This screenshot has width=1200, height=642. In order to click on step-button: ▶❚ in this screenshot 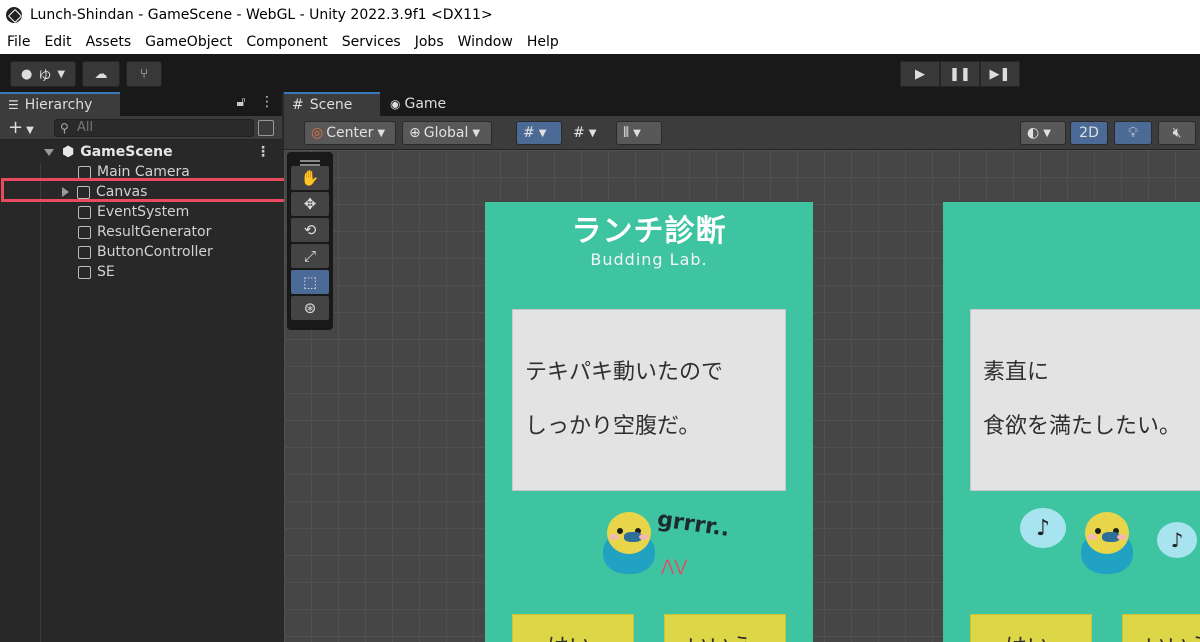, I will do `click(1000, 74)`.